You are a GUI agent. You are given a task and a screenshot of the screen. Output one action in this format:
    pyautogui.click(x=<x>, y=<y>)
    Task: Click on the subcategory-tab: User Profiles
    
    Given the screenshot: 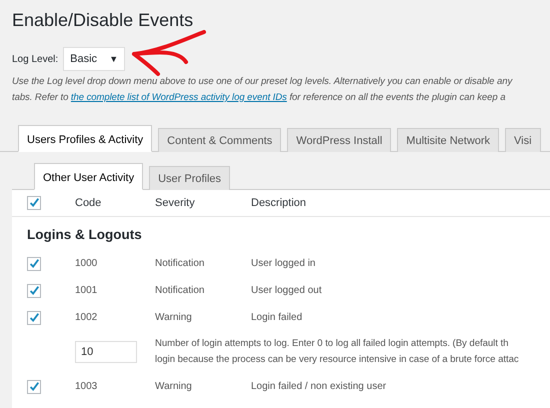 What is the action you would take?
    pyautogui.click(x=189, y=178)
    